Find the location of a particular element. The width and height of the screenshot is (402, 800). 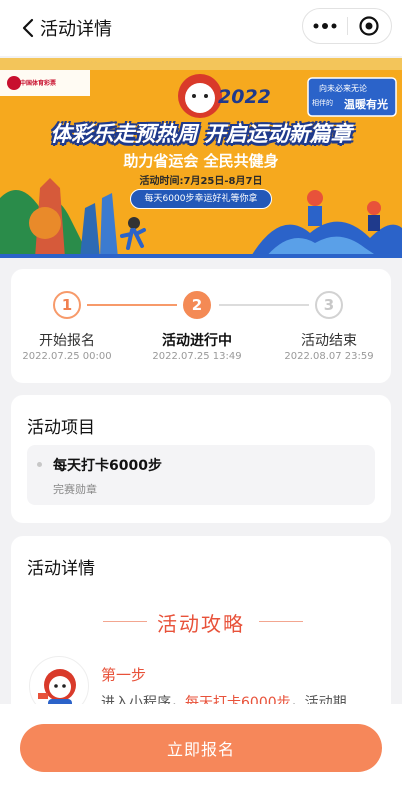

step-3-date: 2022.08.07 23:59 is located at coordinates (329, 356).